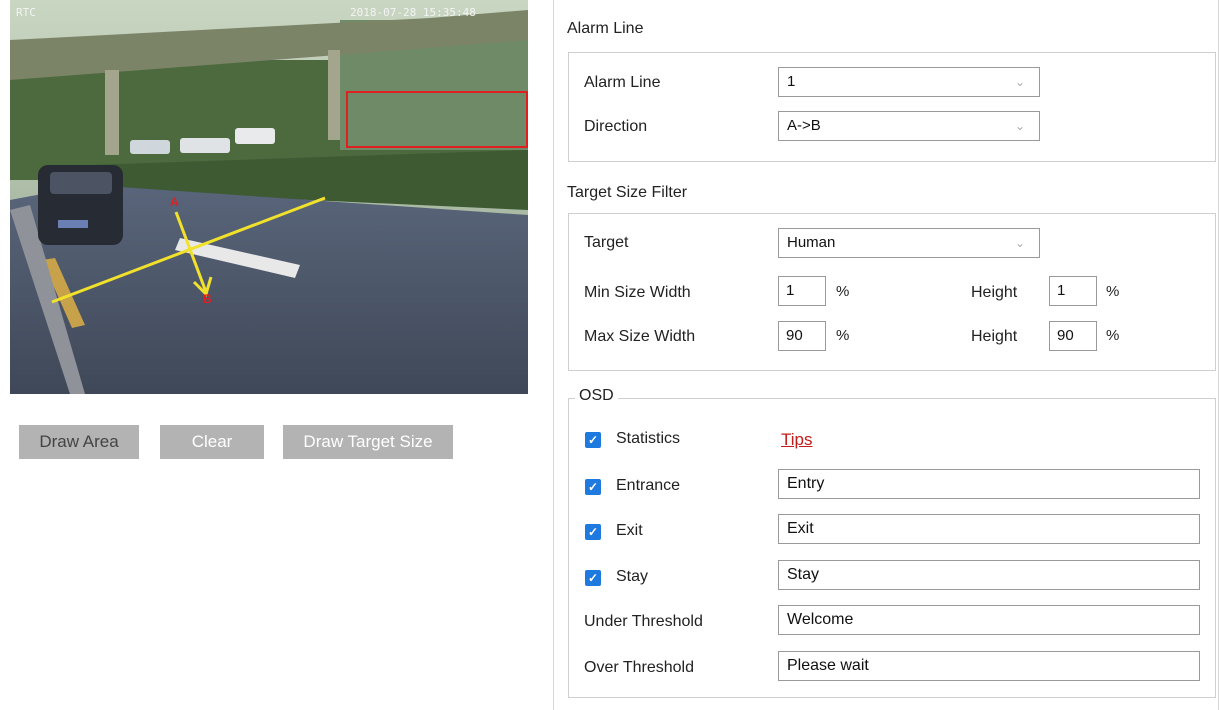 This screenshot has height=710, width=1220. I want to click on clear-button: Clear, so click(212, 442).